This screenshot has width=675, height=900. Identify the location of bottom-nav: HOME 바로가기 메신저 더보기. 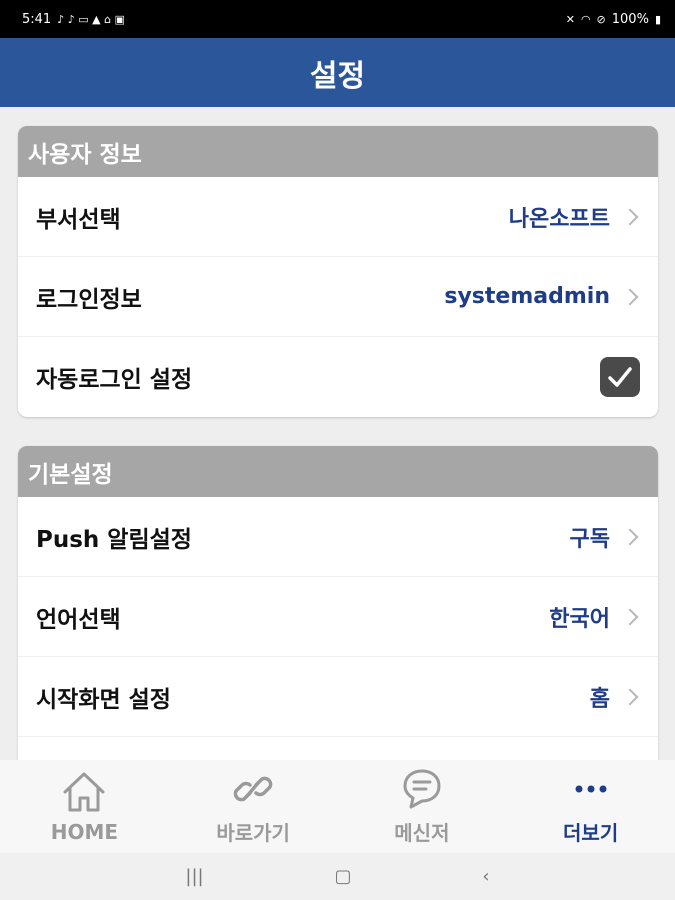
(337, 806).